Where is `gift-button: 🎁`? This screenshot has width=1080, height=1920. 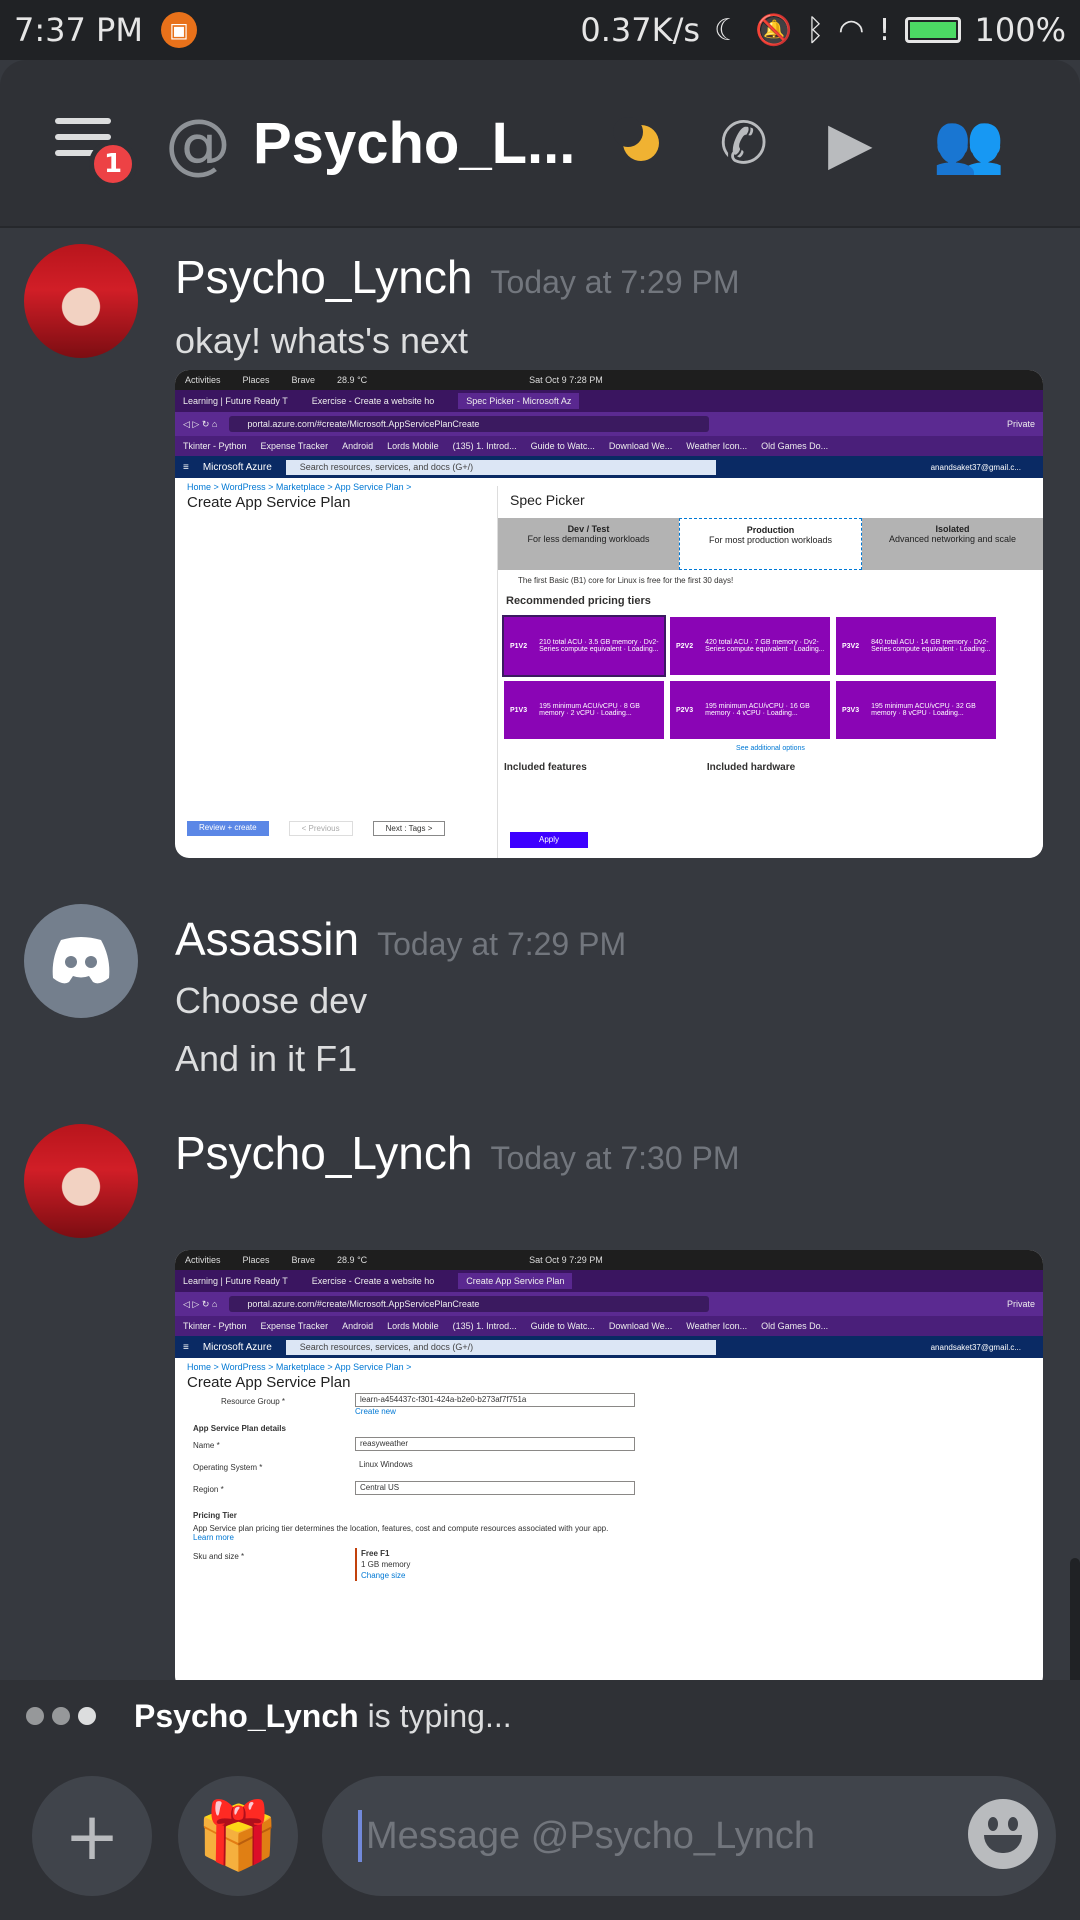
gift-button: 🎁 is located at coordinates (238, 1836).